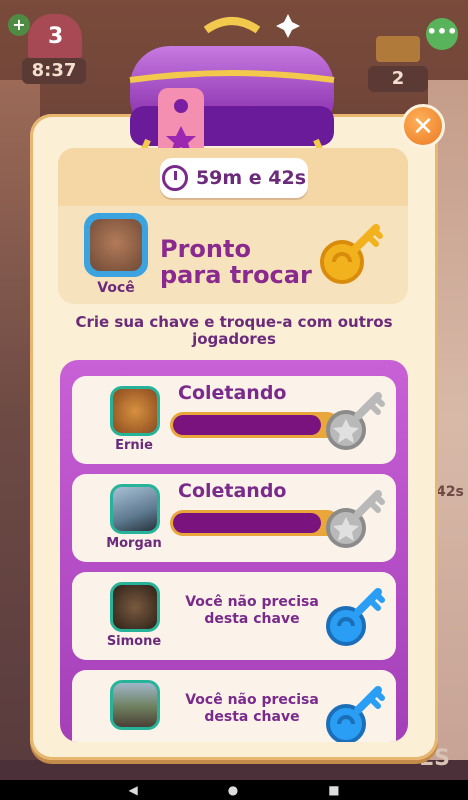 The image size is (468, 800). What do you see at coordinates (353, 253) in the screenshot?
I see `gold-key-icon` at bounding box center [353, 253].